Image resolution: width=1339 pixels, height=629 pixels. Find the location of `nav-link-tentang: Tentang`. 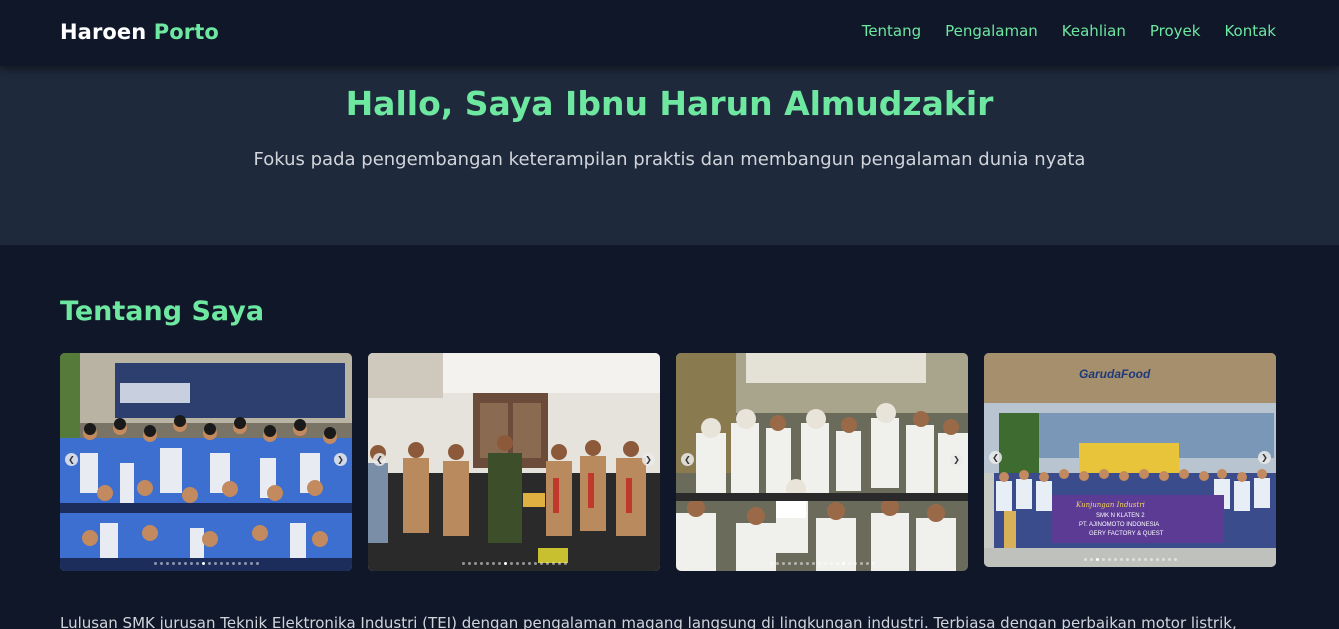

nav-link-tentang: Tentang is located at coordinates (891, 31).